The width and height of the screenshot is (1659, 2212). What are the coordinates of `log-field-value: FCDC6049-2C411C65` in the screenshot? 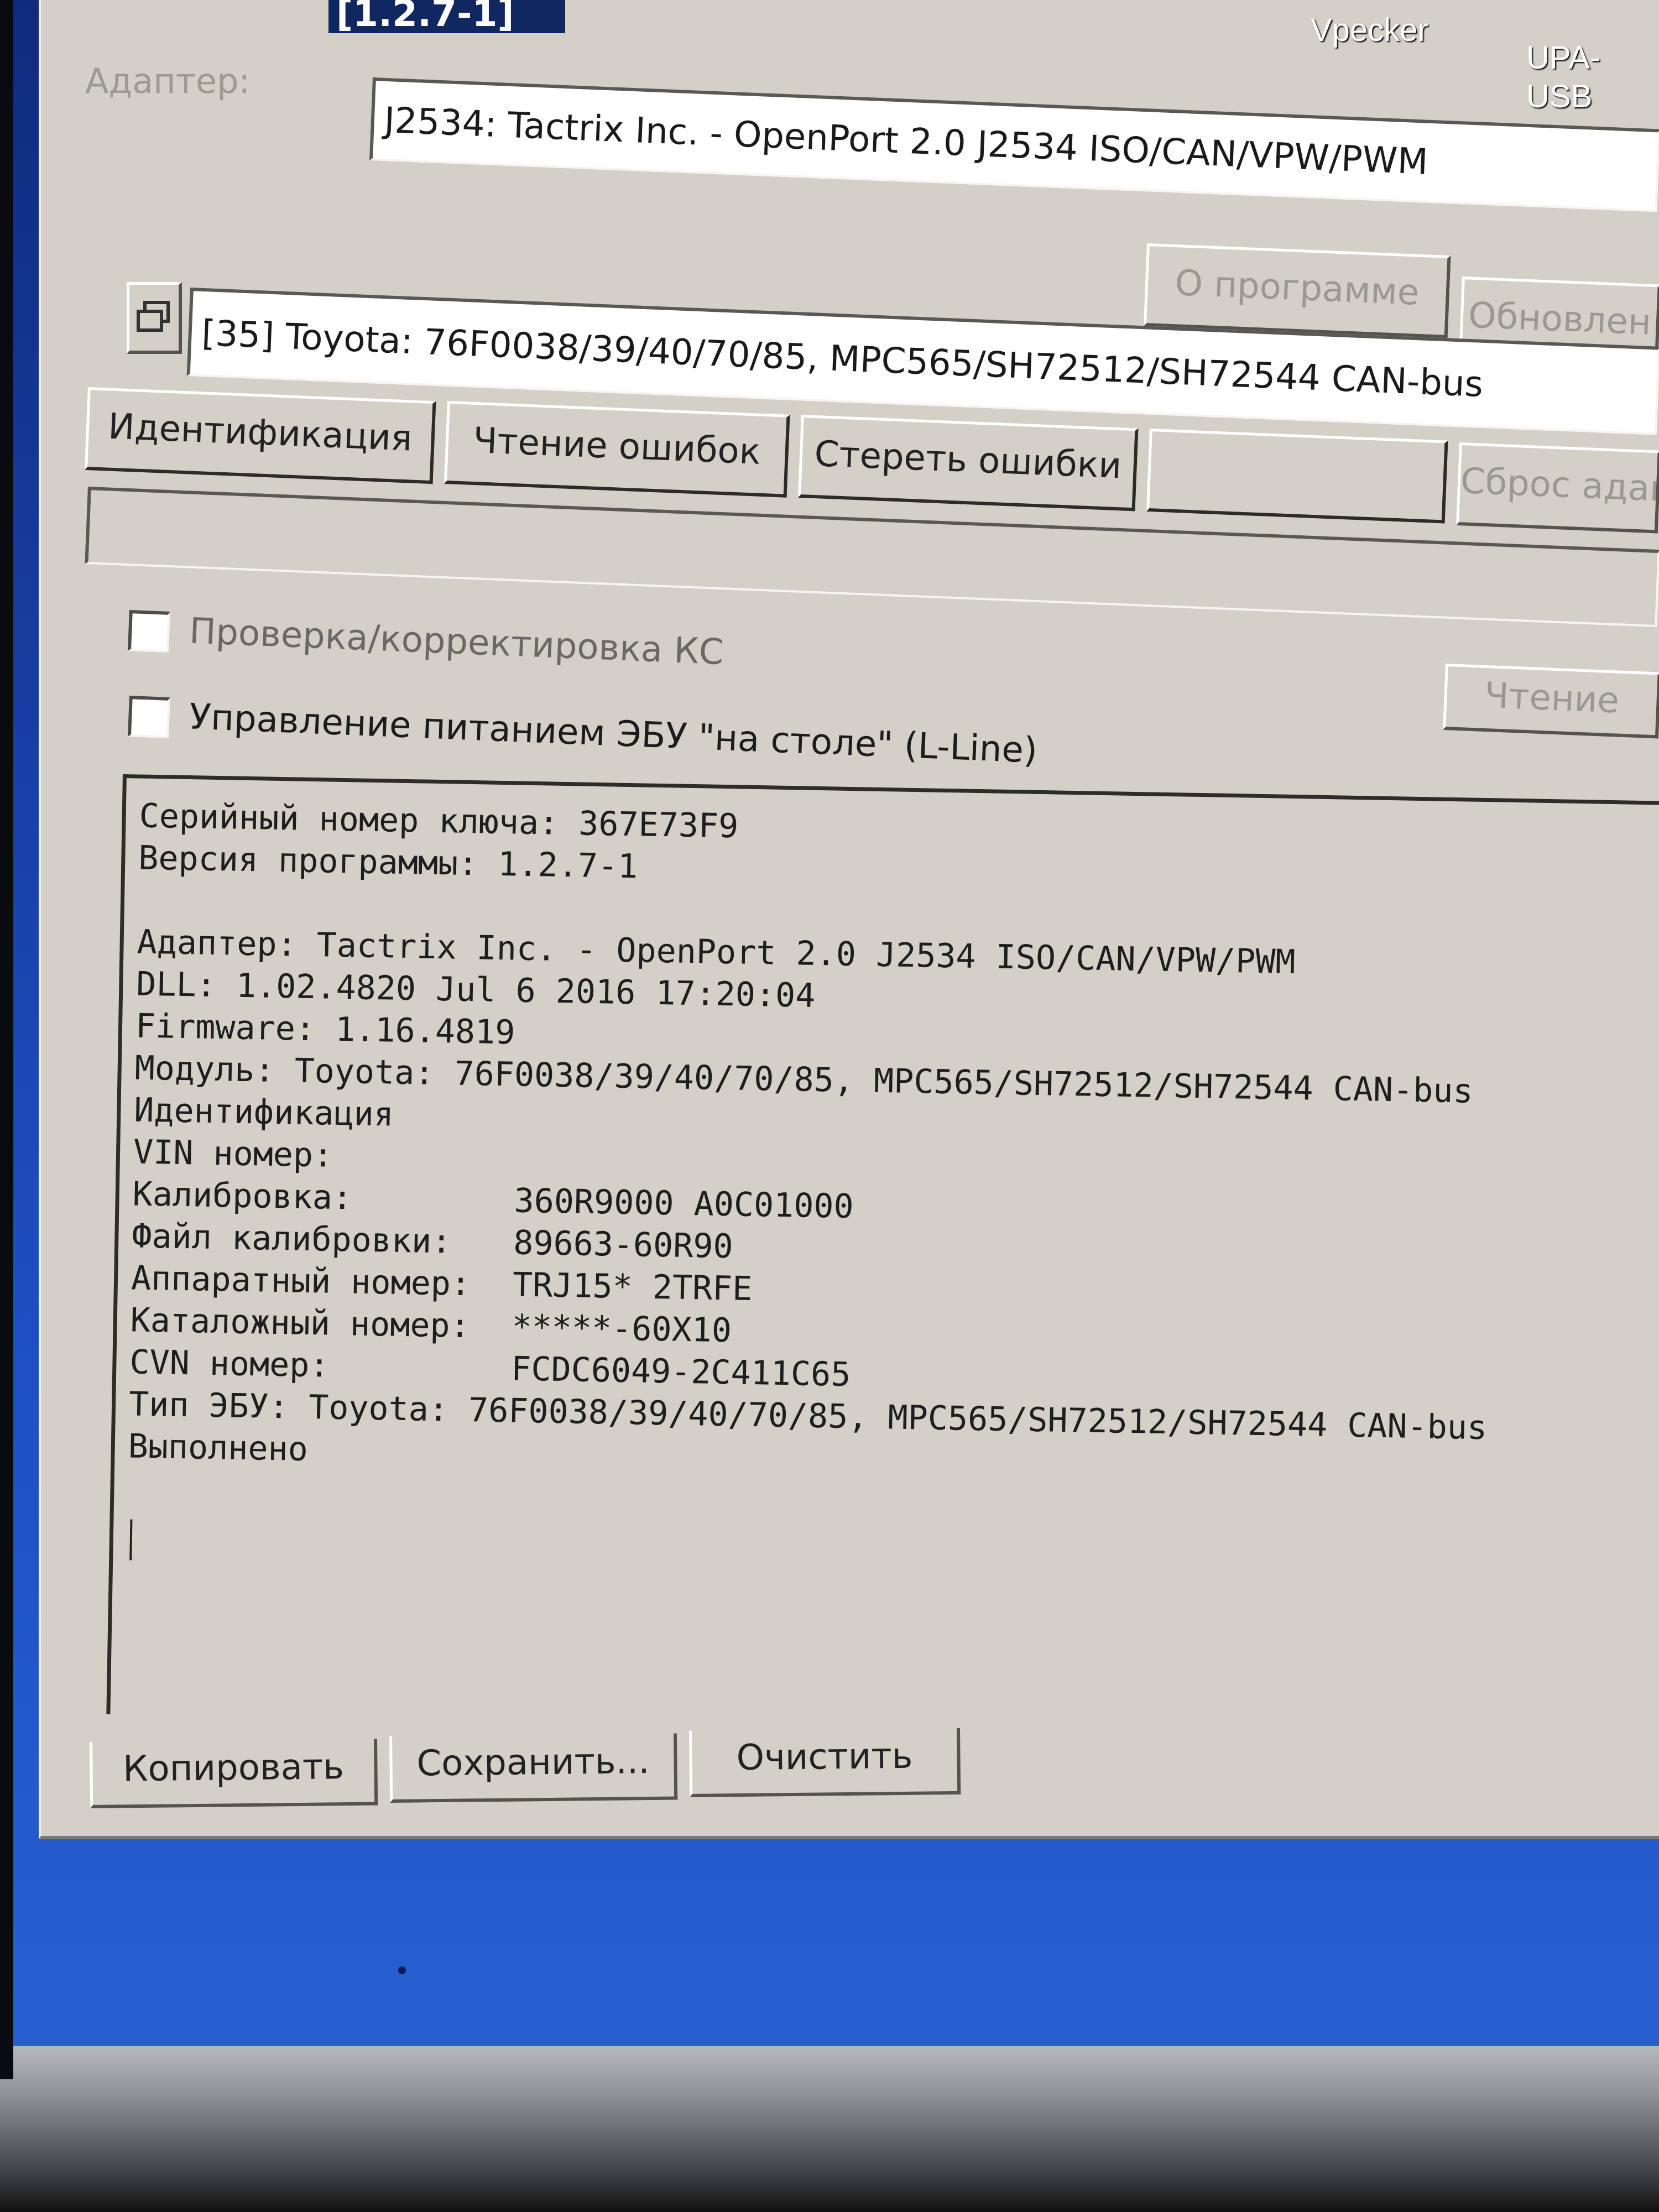 It's located at (681, 1372).